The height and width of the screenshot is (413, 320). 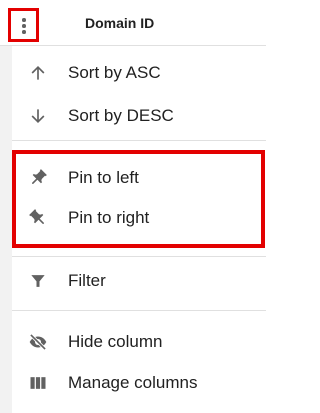 I want to click on column-title: Domain ID, so click(x=120, y=23).